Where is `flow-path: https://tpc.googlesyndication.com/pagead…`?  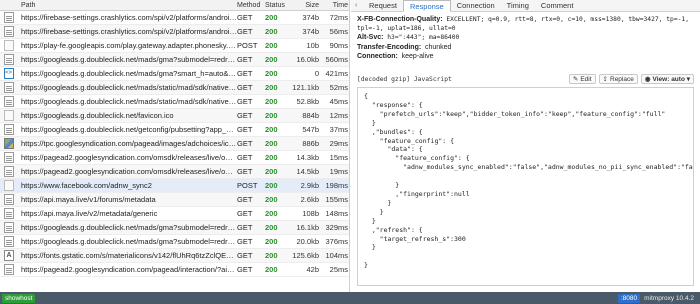 flow-path: https://tpc.googlesyndication.com/pagead… is located at coordinates (129, 143).